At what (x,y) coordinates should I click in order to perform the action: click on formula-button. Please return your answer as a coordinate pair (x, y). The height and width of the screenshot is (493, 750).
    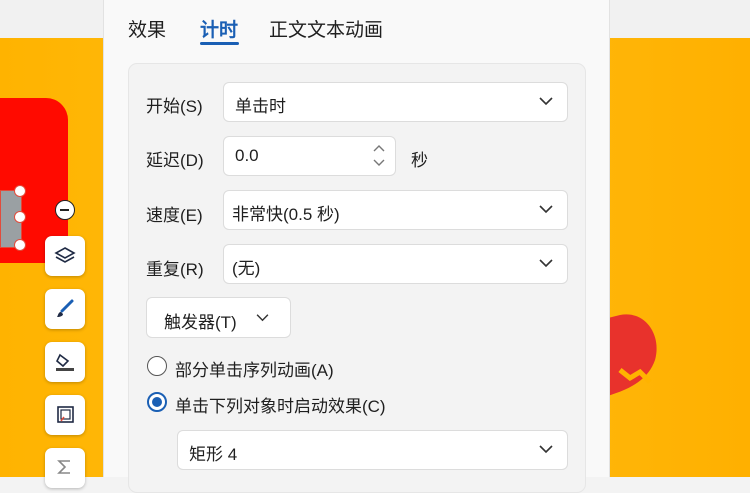
    Looking at the image, I should click on (65, 468).